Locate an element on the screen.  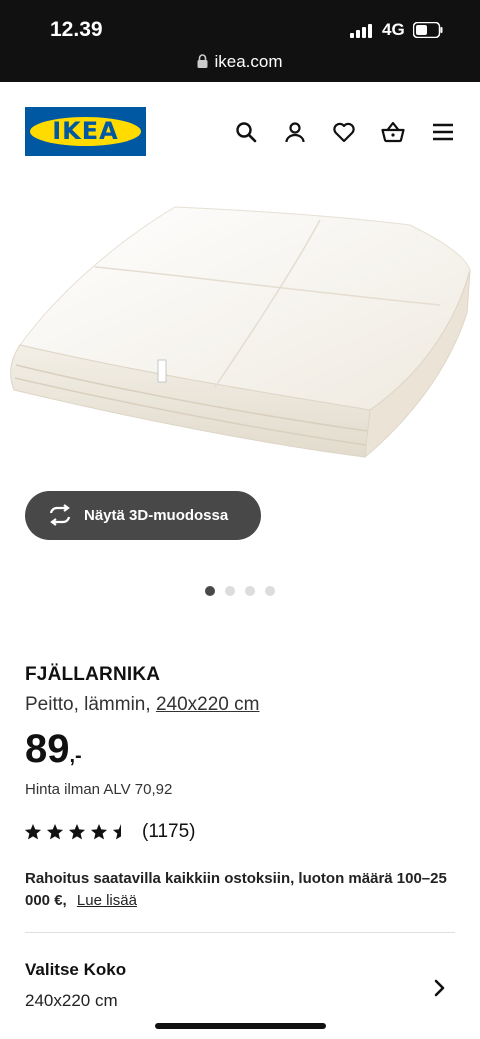
status-time: 12.39 is located at coordinates (76, 29).